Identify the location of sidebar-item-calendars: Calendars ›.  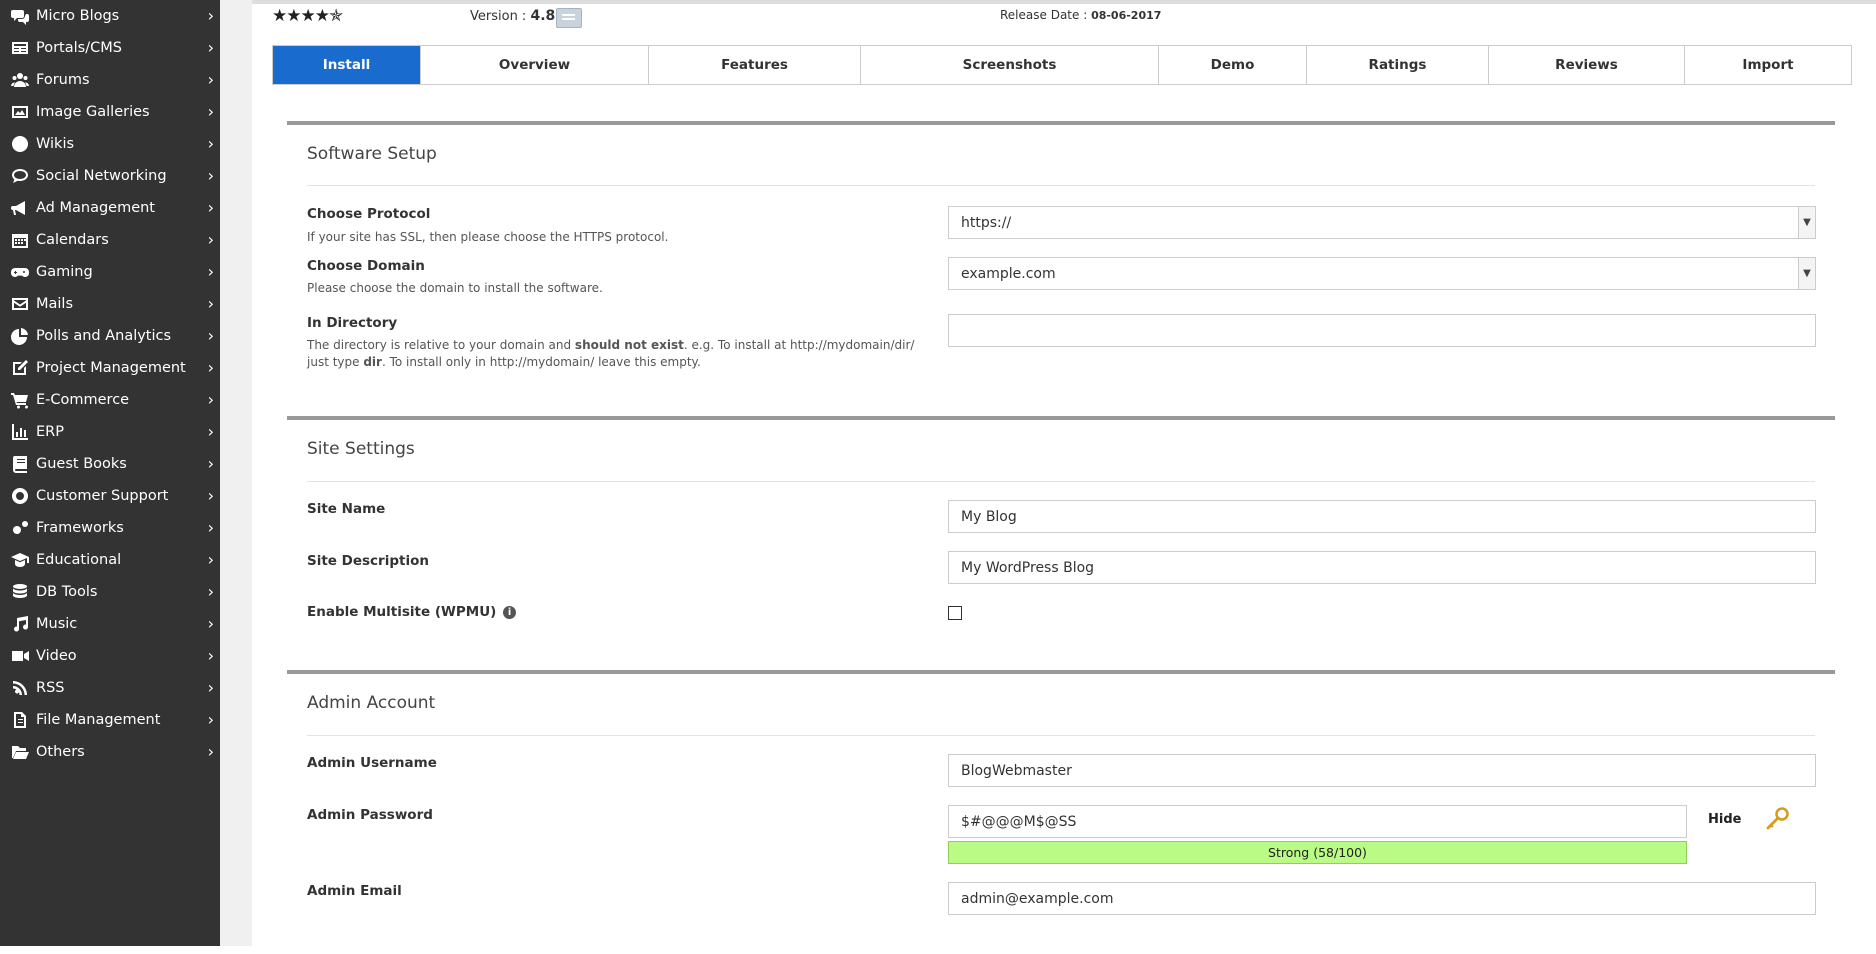
(110, 240).